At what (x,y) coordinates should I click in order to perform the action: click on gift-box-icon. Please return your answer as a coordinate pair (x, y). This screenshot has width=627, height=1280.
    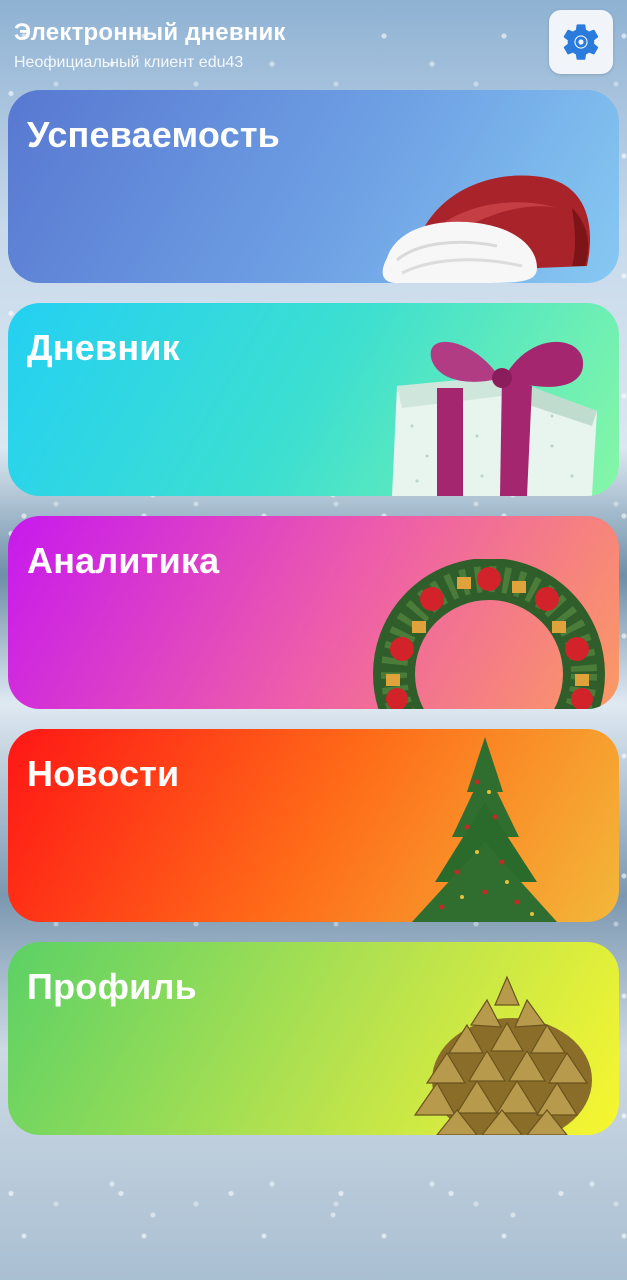
    Looking at the image, I should click on (494, 418).